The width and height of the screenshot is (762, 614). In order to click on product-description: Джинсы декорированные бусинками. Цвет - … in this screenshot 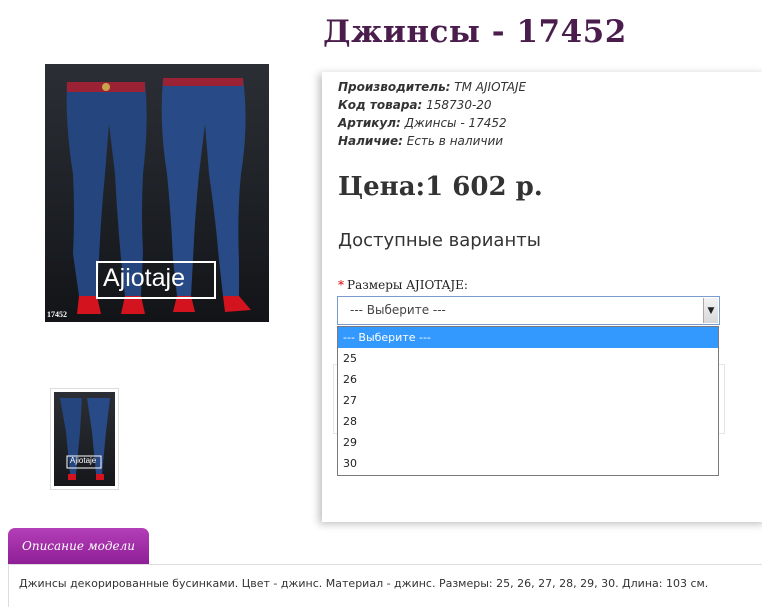, I will do `click(385, 586)`.